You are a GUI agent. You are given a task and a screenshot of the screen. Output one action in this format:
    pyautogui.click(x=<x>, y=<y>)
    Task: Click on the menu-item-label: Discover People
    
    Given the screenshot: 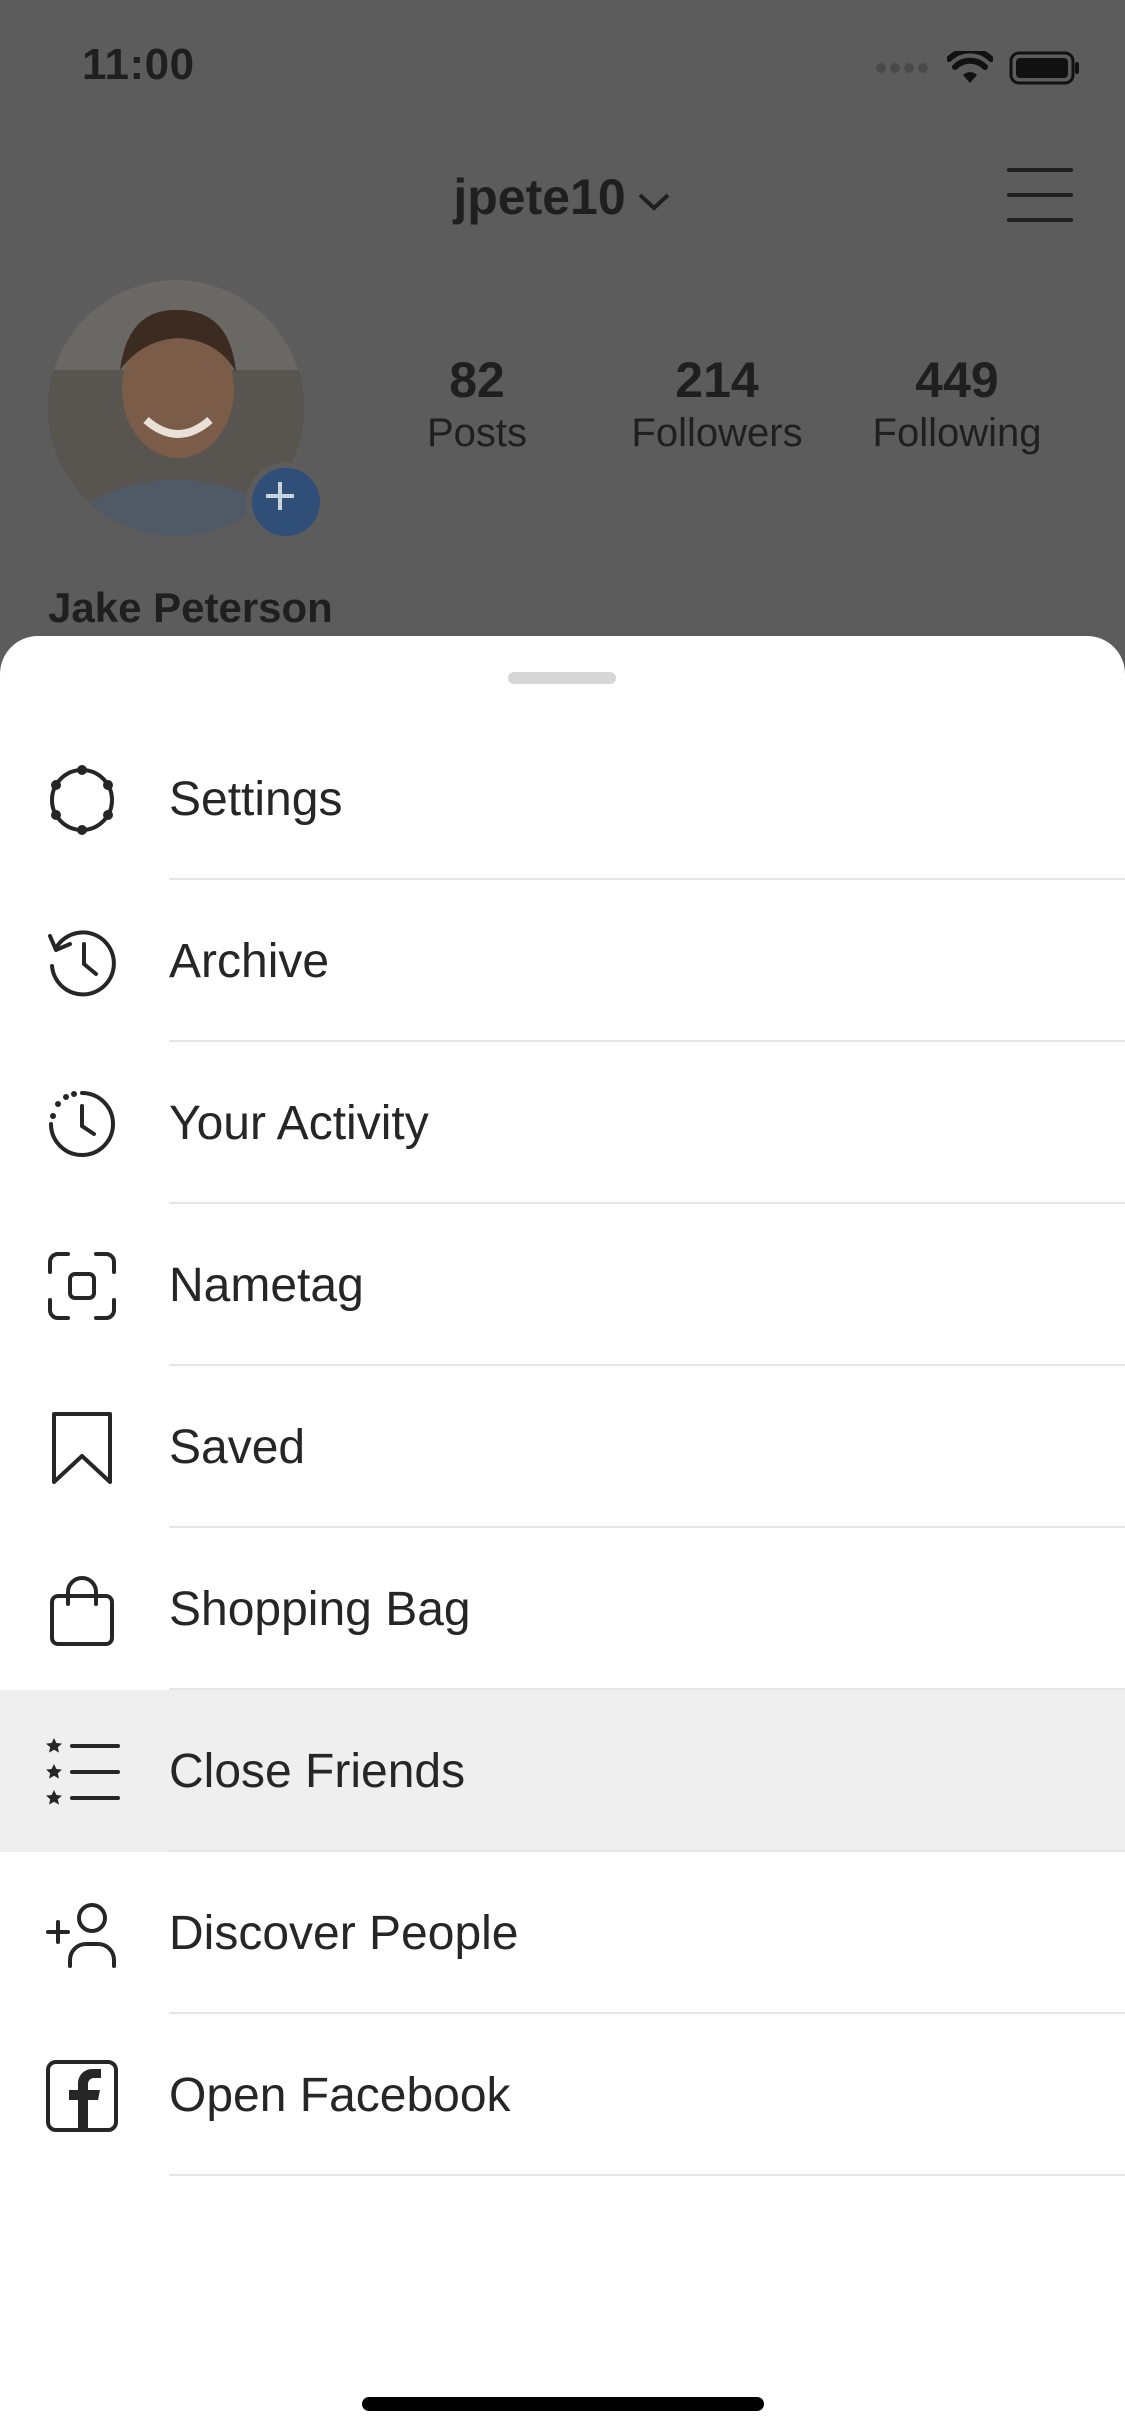 What is the action you would take?
    pyautogui.click(x=344, y=1933)
    